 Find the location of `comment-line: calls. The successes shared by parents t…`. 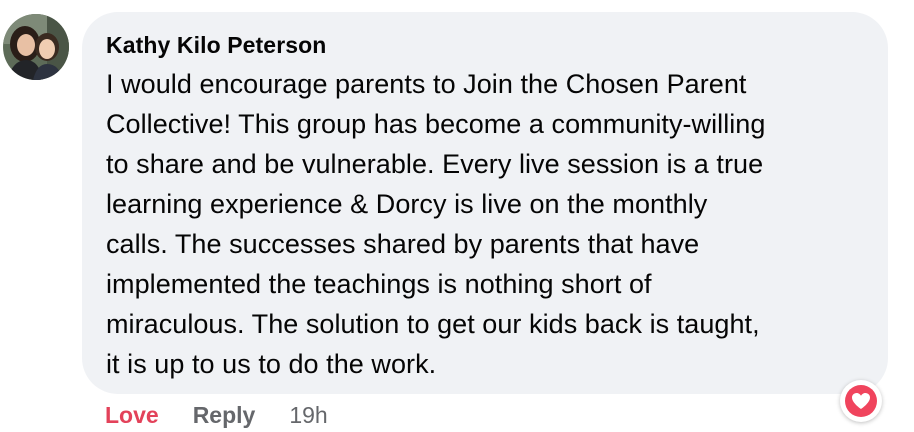

comment-line: calls. The successes shared by parents t… is located at coordinates (403, 244).